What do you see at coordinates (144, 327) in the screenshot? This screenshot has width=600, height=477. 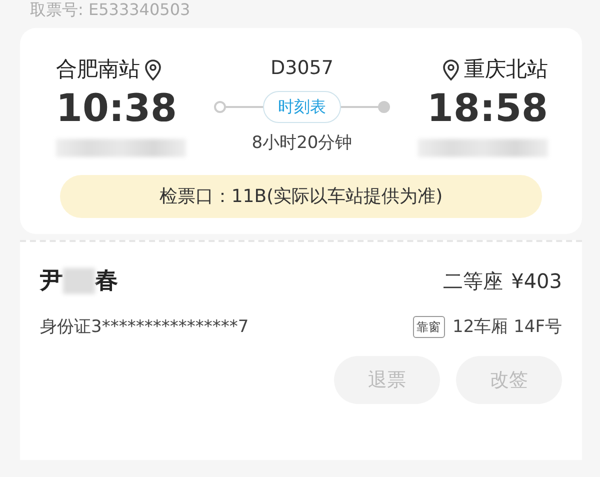 I see `id-number: 身份证3****************7` at bounding box center [144, 327].